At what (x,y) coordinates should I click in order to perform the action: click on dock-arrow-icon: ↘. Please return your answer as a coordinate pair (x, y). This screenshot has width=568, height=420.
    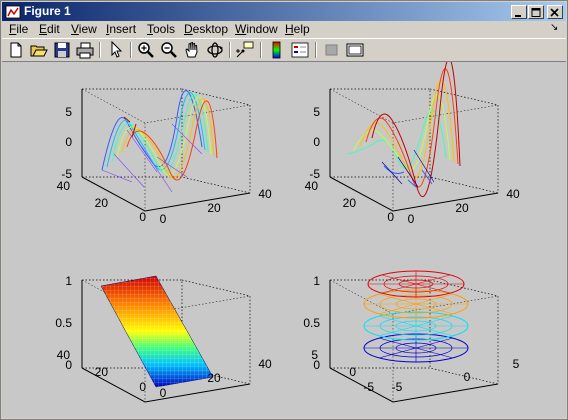
    Looking at the image, I should click on (554, 27).